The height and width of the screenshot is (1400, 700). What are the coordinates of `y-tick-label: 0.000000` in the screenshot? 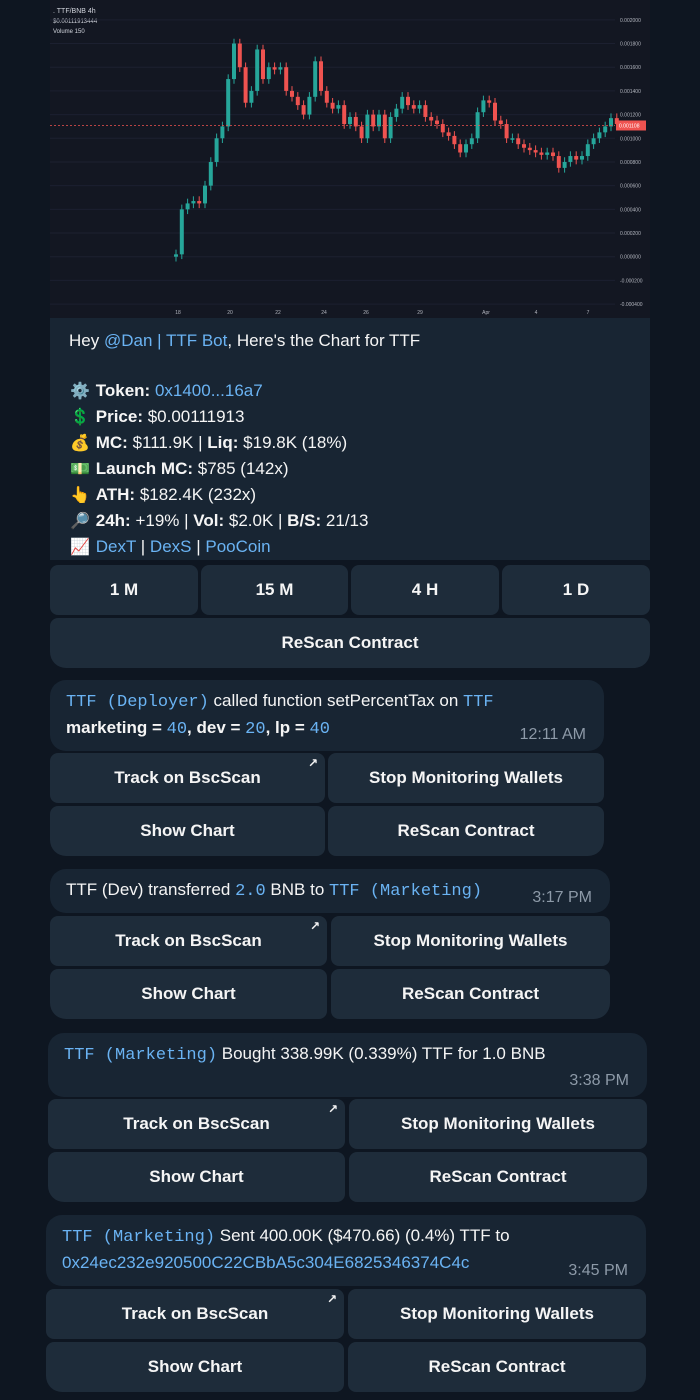 It's located at (630, 258).